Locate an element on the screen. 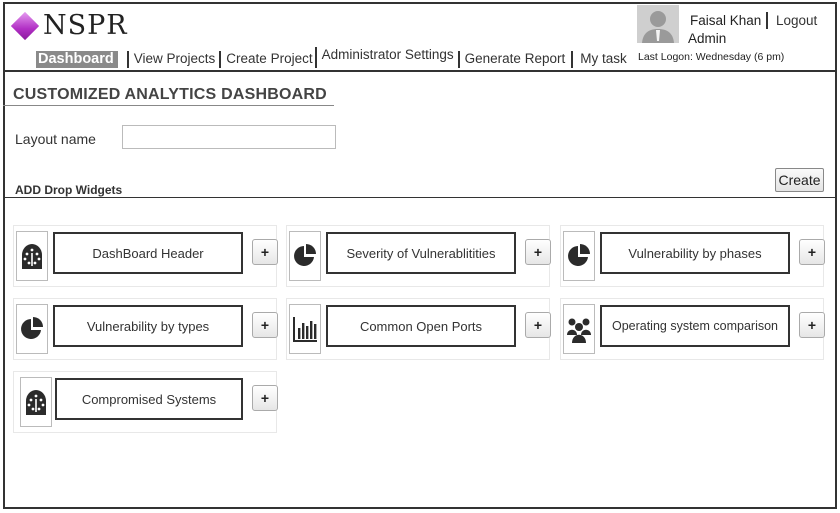 This screenshot has height=513, width=840. app-logo: NSPR is located at coordinates (69, 25).